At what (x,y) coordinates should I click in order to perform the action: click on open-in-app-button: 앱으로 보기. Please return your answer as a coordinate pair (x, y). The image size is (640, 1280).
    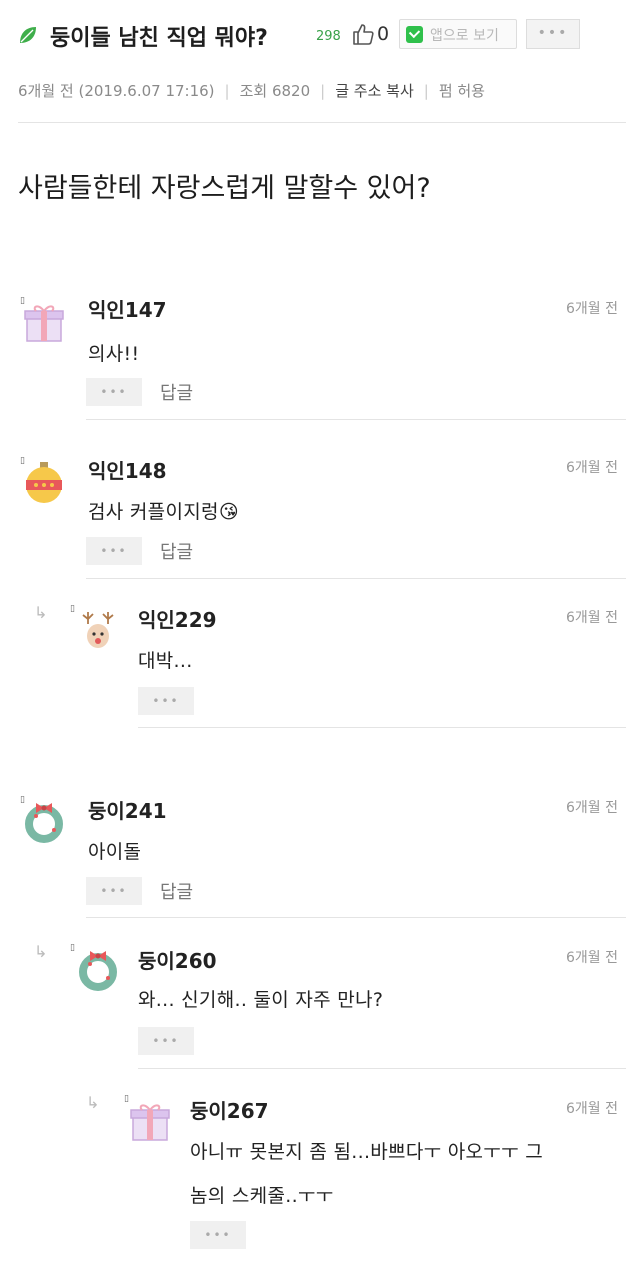
    Looking at the image, I should click on (458, 34).